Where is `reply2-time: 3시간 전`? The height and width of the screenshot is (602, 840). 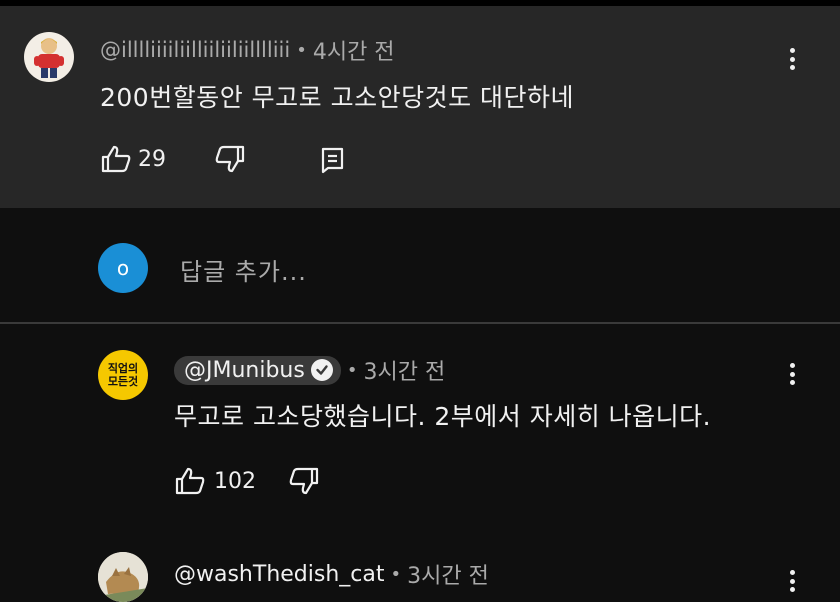
reply2-time: 3시간 전 is located at coordinates (448, 576).